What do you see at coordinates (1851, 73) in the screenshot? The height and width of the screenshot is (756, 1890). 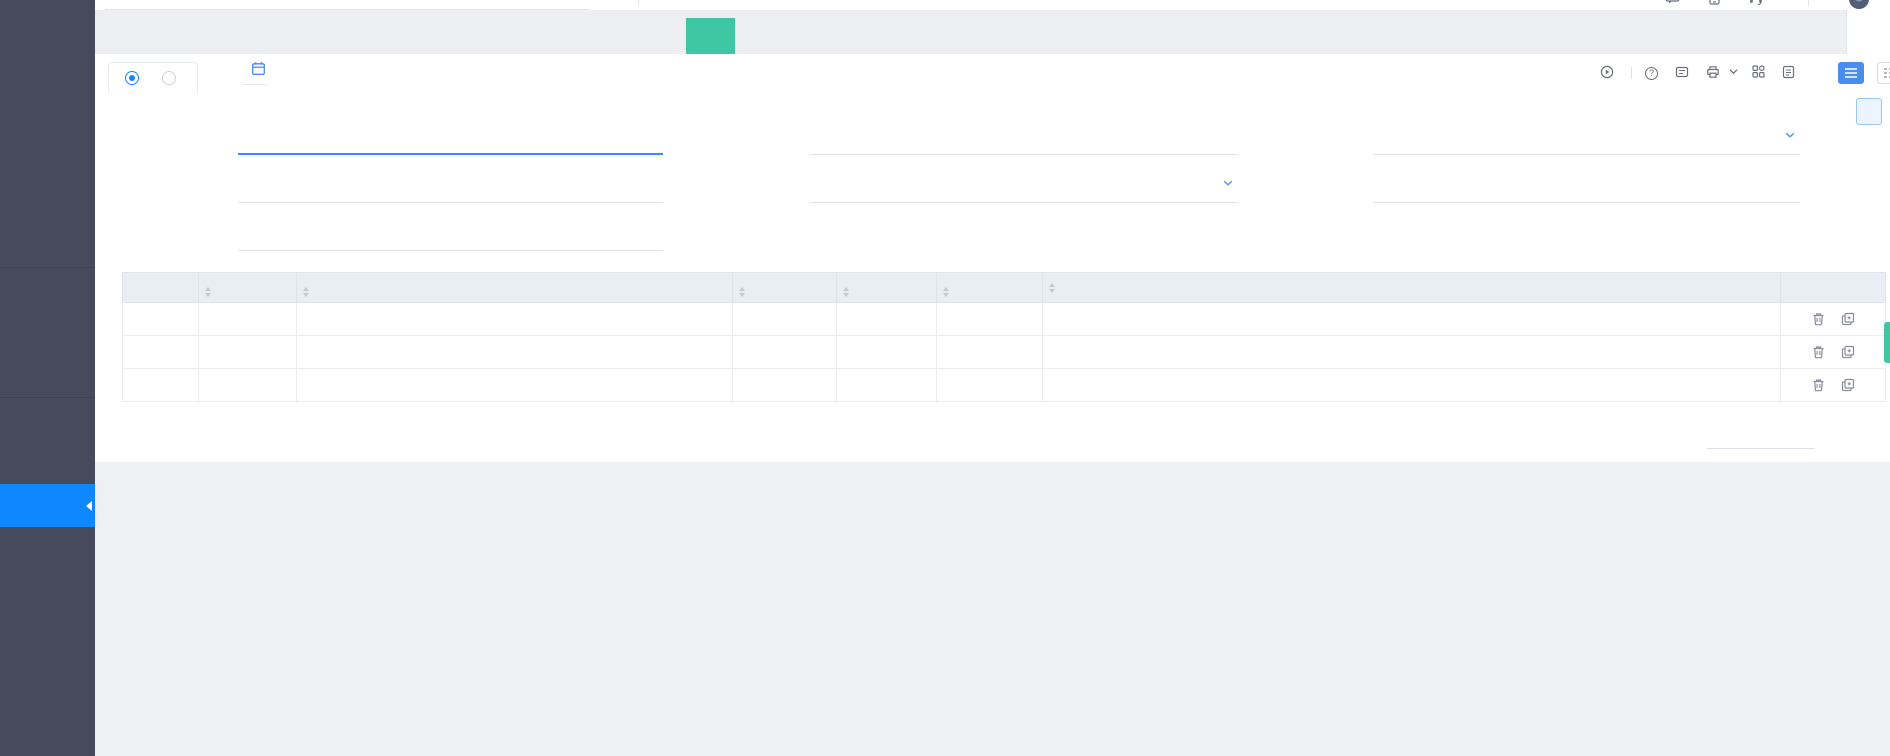 I see `view-toggle-list` at bounding box center [1851, 73].